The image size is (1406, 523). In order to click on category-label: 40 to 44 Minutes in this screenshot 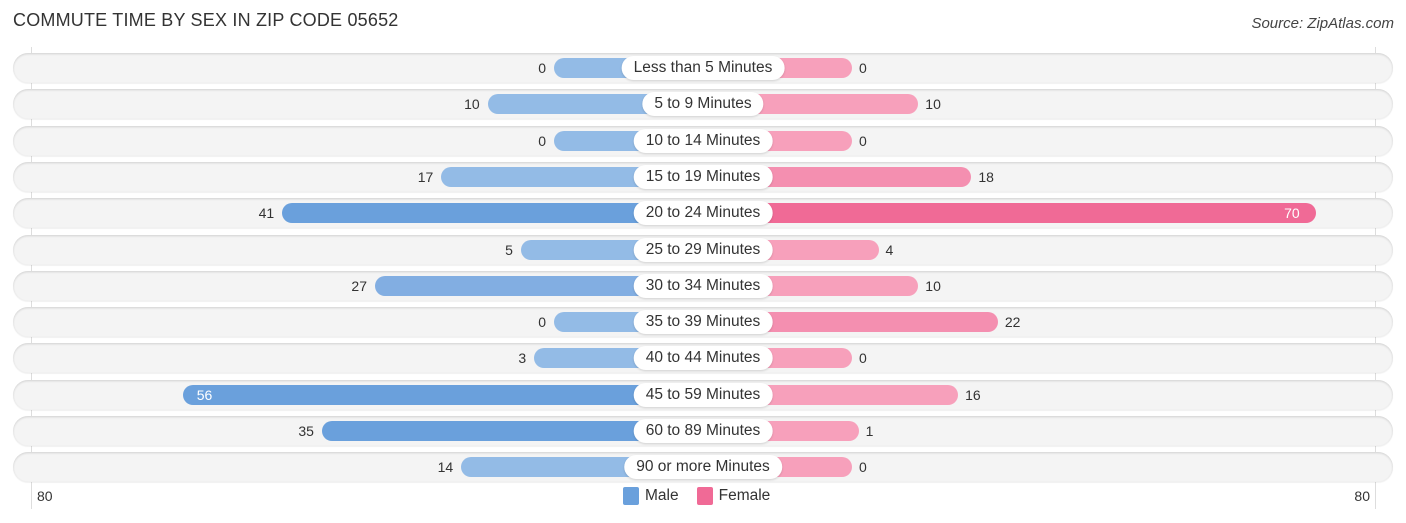, I will do `click(703, 358)`.